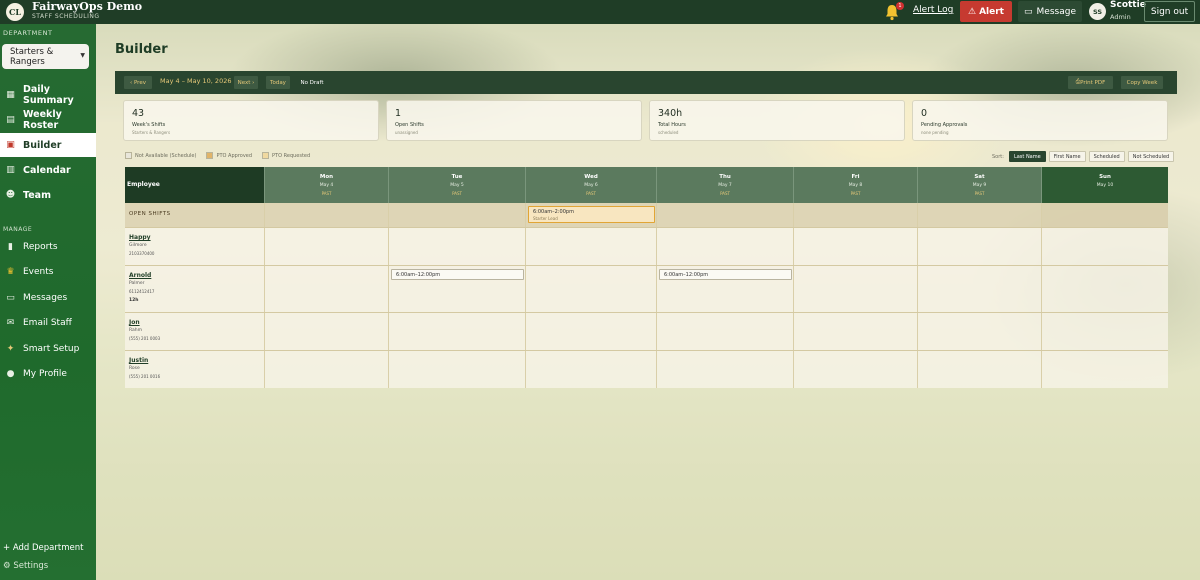 The image size is (1200, 580). Describe the element at coordinates (591, 214) in the screenshot. I see `open-shift-card: 6:00am–2:00pm Starter Lead` at that location.